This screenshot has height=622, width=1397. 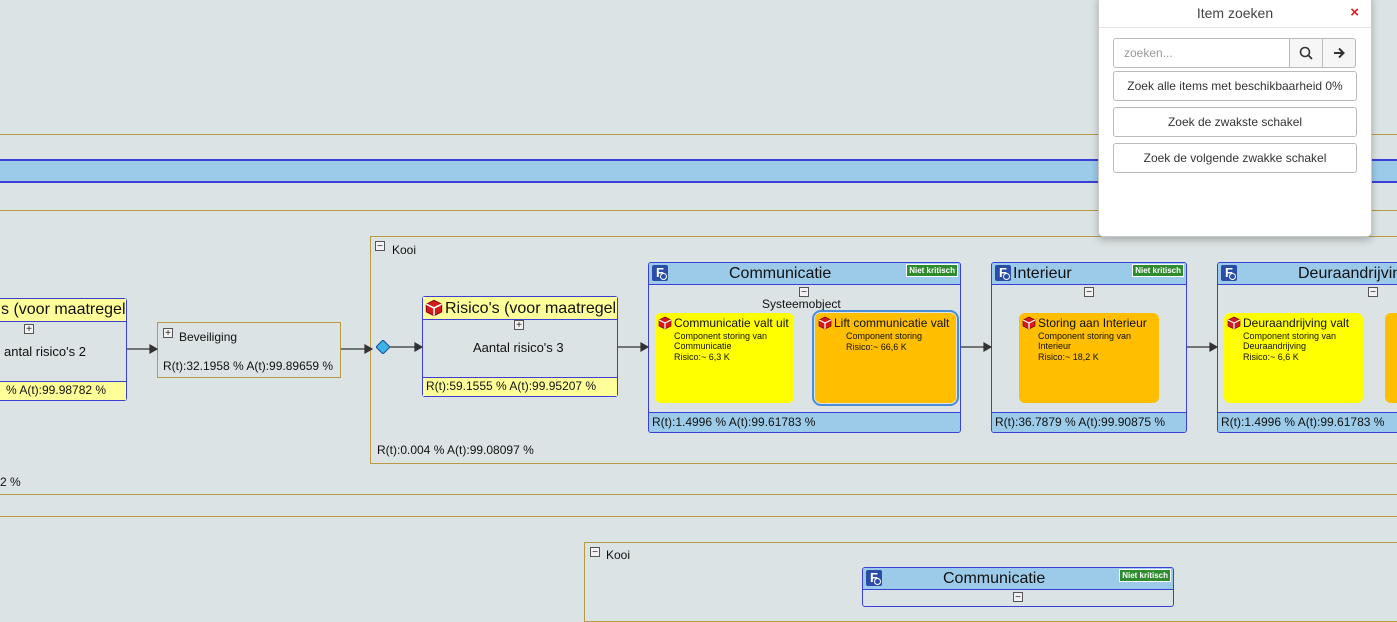 I want to click on system-header: F Interieur Niet kritisch, so click(x=1089, y=274).